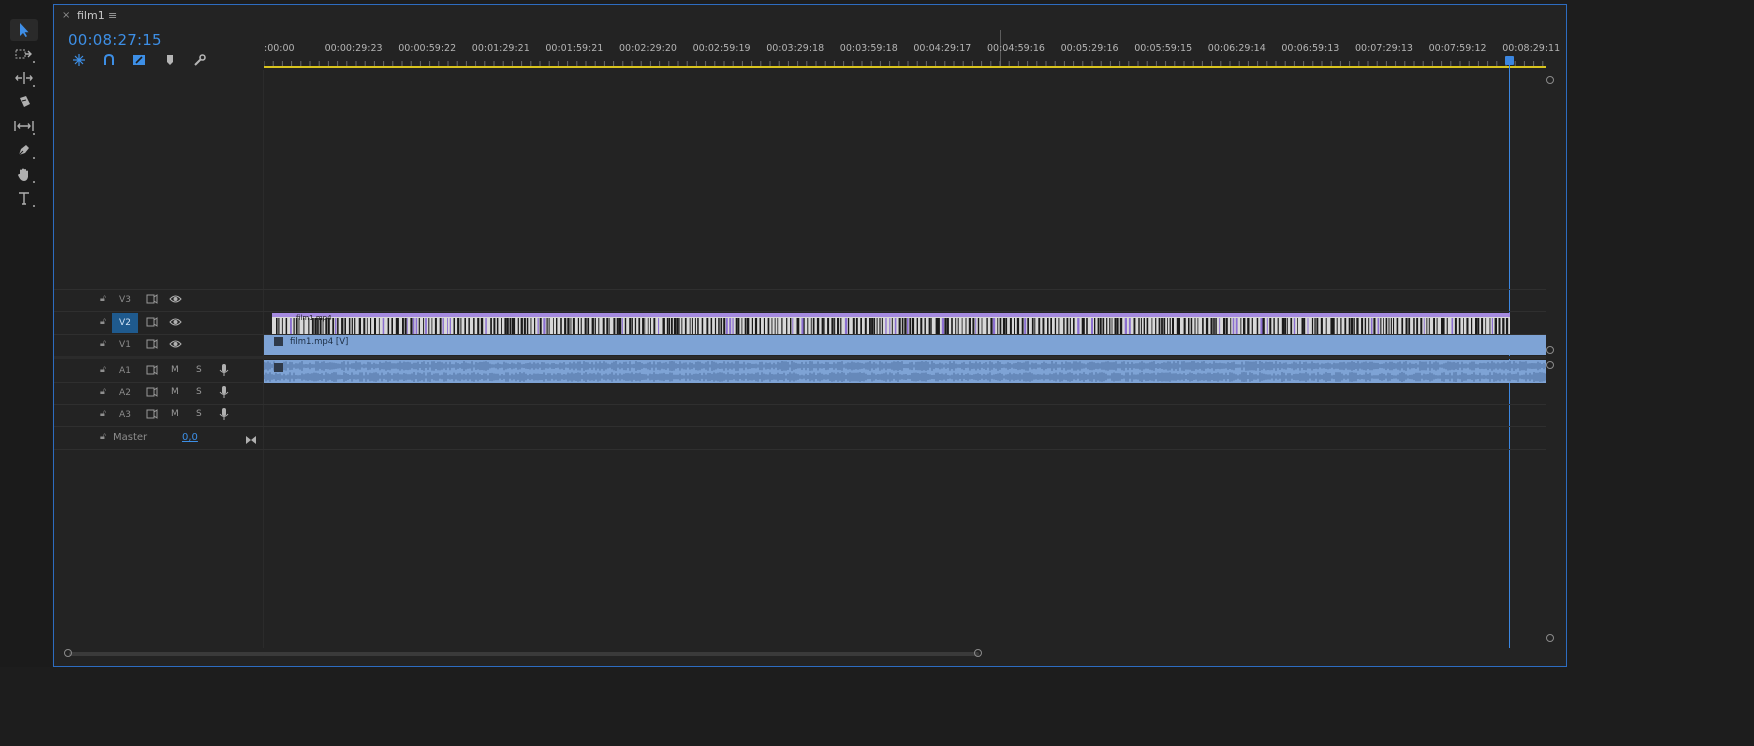 The height and width of the screenshot is (746, 1754). Describe the element at coordinates (1531, 48) in the screenshot. I see `ruler-tick-label: 00:08:29:11` at that location.